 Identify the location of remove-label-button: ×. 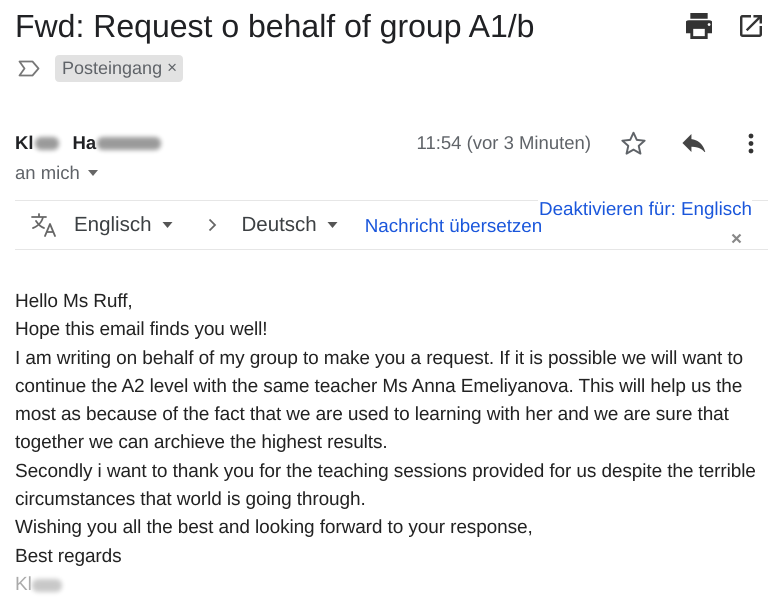
(172, 68).